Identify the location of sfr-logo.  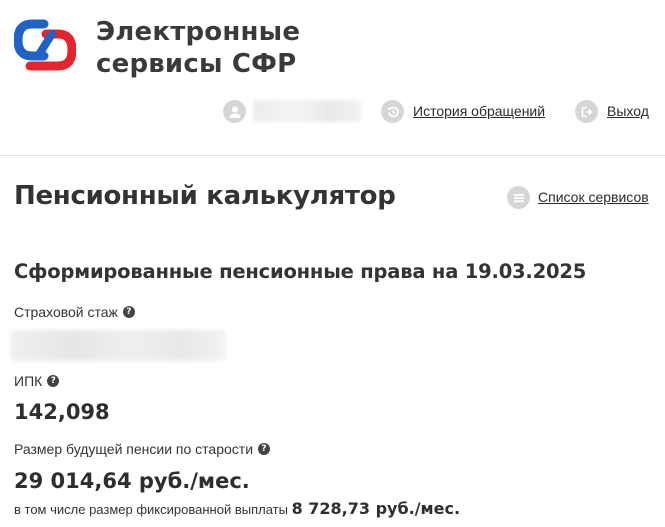
(45, 45).